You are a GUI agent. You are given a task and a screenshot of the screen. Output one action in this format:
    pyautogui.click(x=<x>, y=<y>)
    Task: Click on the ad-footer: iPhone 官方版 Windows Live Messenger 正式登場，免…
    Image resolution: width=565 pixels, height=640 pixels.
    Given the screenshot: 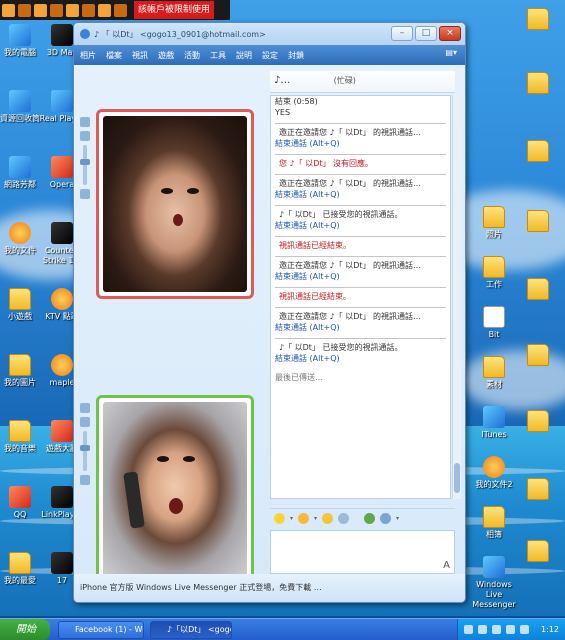 What is the action you would take?
    pyautogui.click(x=269, y=588)
    